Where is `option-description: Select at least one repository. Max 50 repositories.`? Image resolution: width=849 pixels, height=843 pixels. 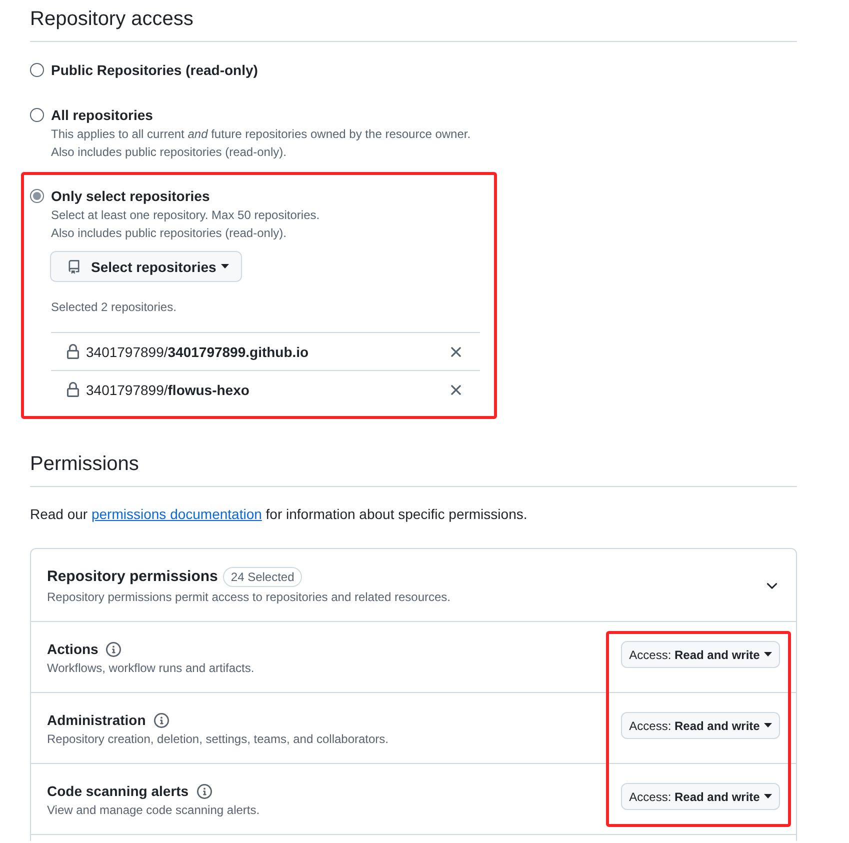 option-description: Select at least one repository. Max 50 repositories. is located at coordinates (186, 215).